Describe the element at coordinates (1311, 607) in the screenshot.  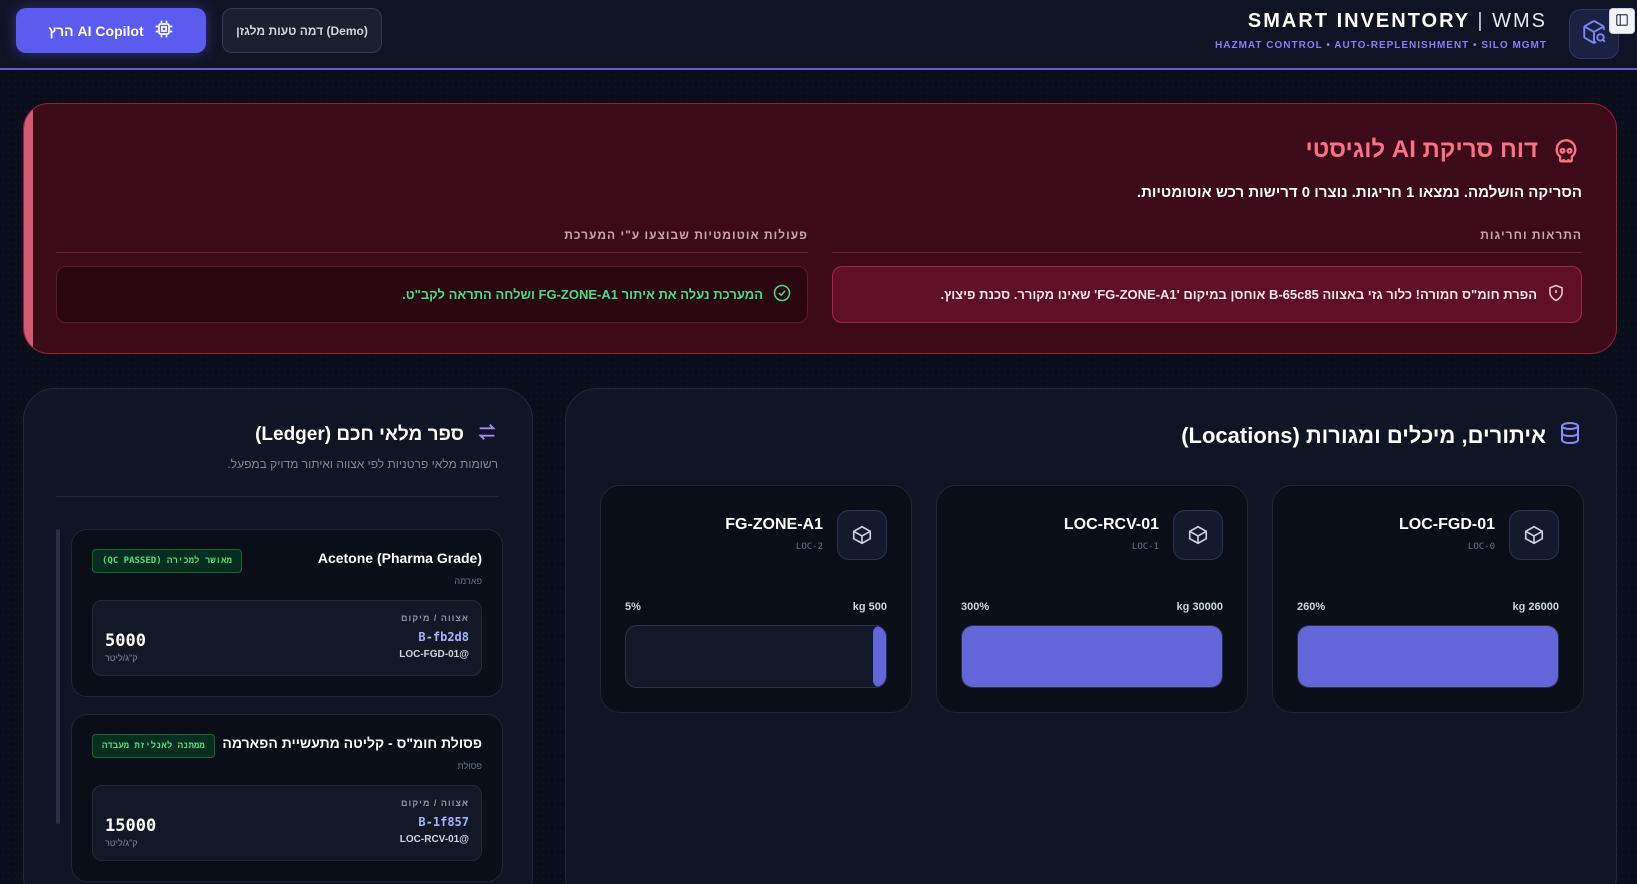
I see `location-percent: 260%` at that location.